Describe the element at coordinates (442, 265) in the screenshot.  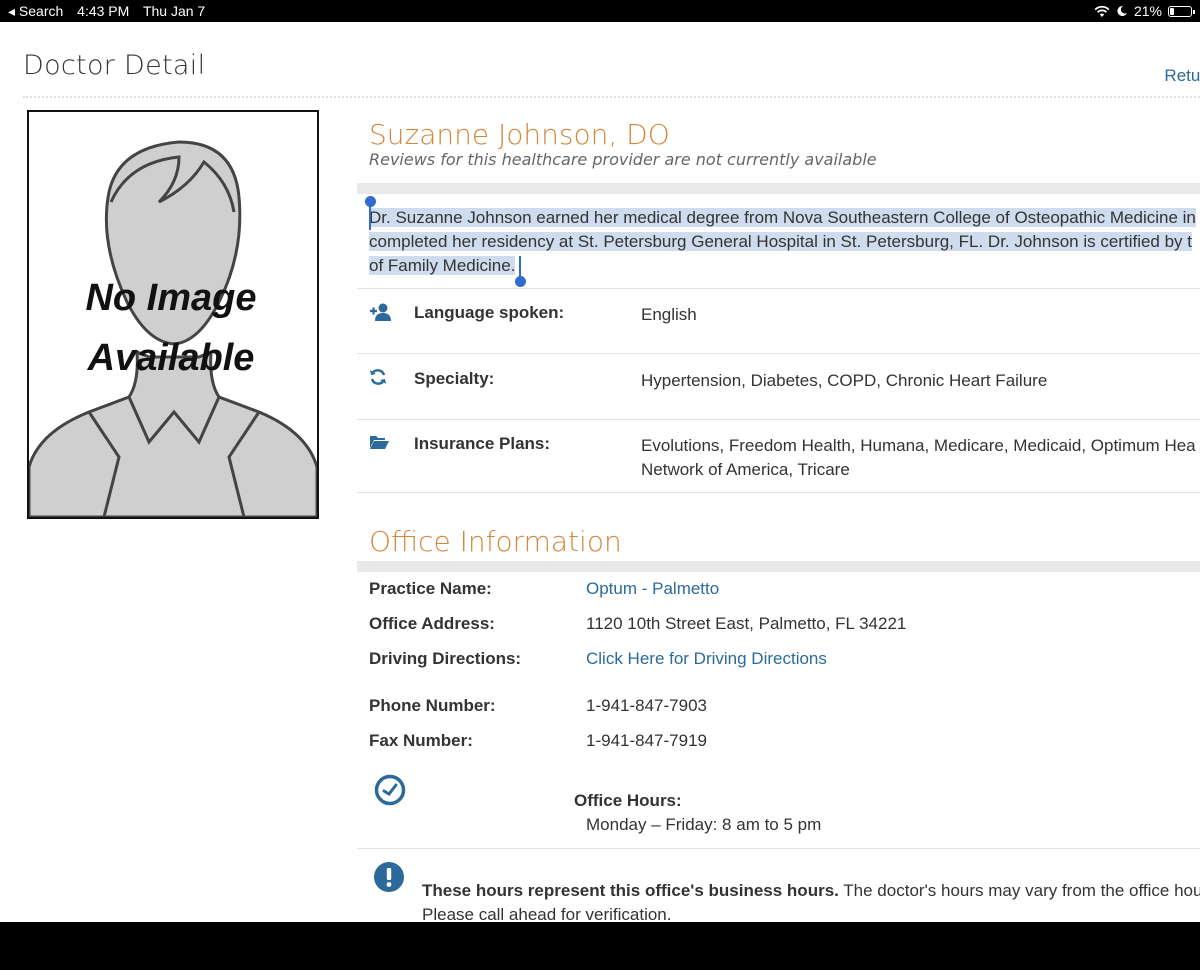
I see `bio-line: of Family Medicine.` at that location.